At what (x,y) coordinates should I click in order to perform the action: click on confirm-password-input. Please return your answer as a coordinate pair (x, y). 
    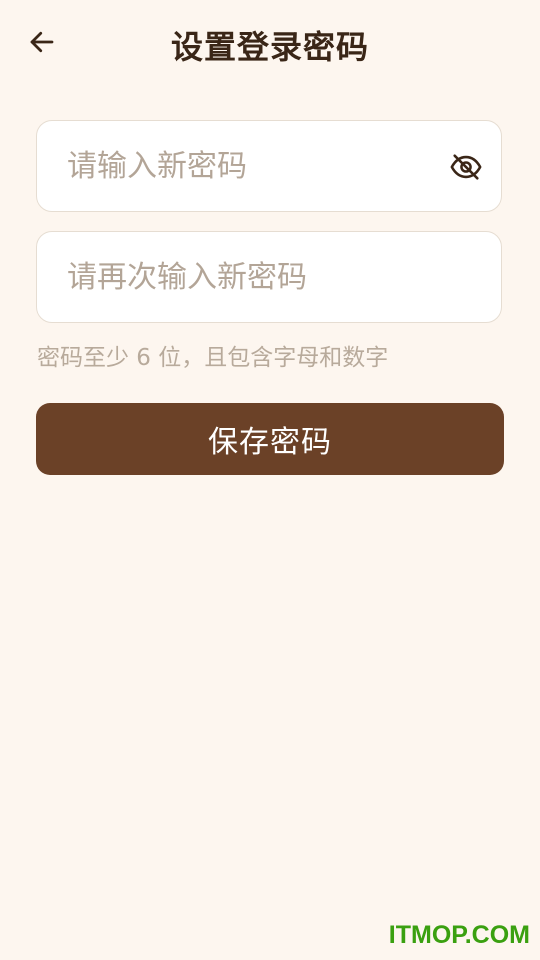
    Looking at the image, I should click on (252, 277).